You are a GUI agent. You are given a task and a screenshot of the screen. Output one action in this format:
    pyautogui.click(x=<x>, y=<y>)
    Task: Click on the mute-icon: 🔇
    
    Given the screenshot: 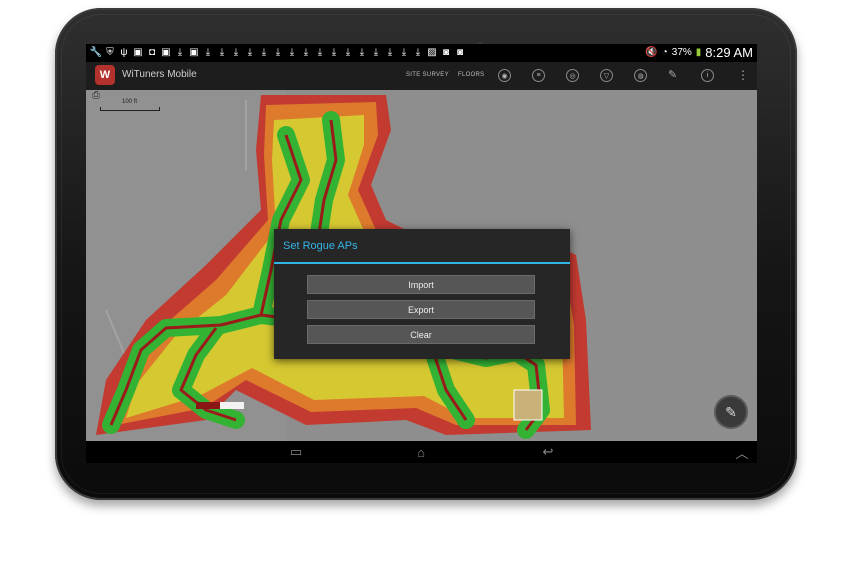 What is the action you would take?
    pyautogui.click(x=651, y=52)
    